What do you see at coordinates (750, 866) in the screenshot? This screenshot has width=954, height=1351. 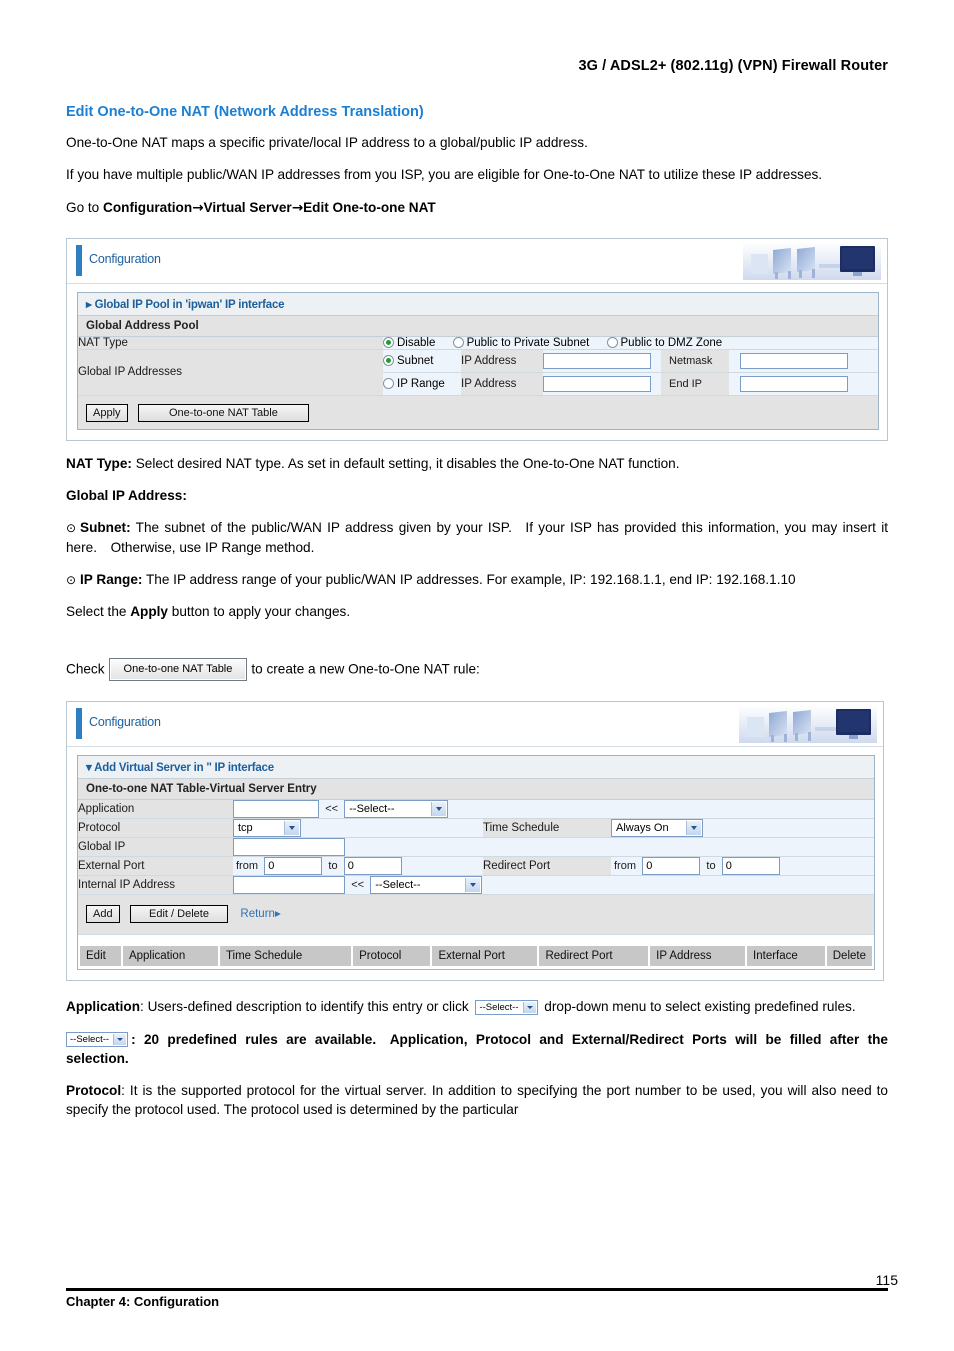 I see `redirect-port-to-input: 0` at bounding box center [750, 866].